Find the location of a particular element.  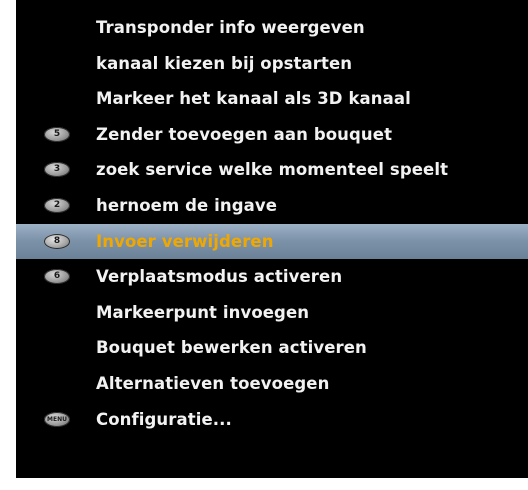

menu-item-add-alternatives: Alternatieven toevoegen is located at coordinates (272, 384).